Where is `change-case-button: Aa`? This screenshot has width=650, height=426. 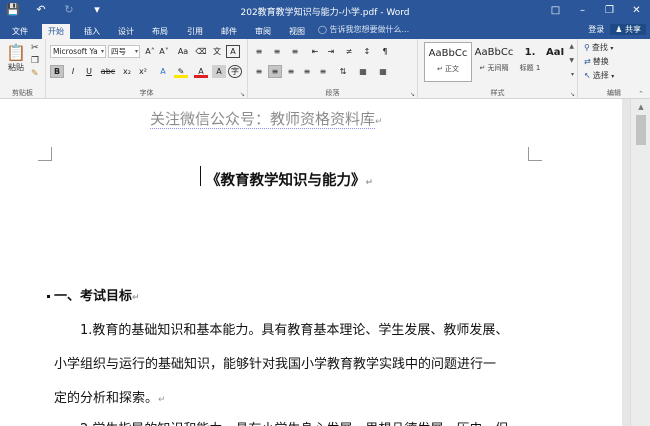
change-case-button: Aa is located at coordinates (183, 51).